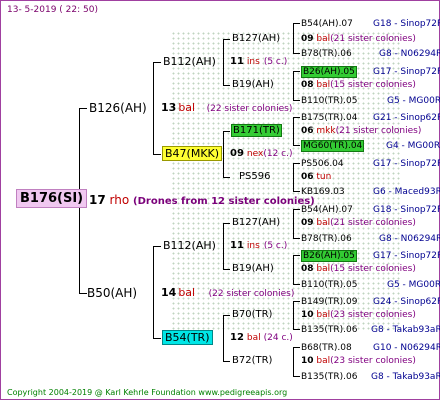 The width and height of the screenshot is (440, 400). I want to click on gen2-queen-name: B47(MKK), so click(192, 153).